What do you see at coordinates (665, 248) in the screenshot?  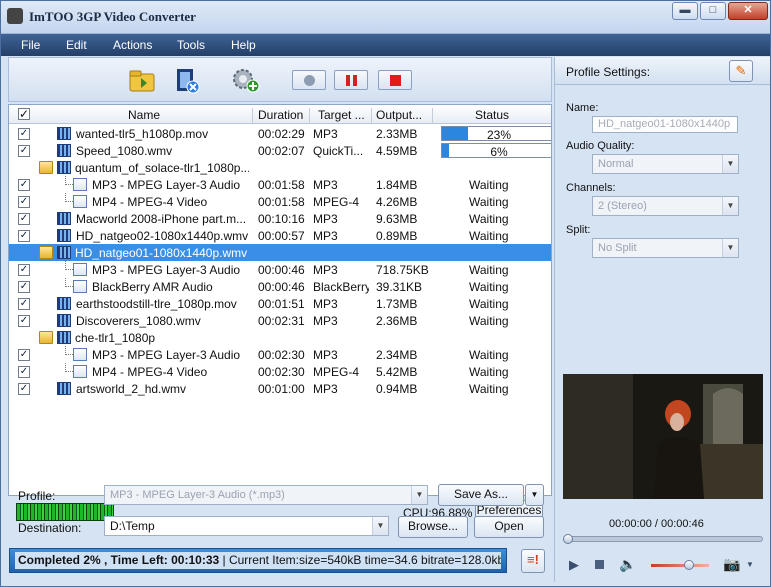 I see `split-select: No Split ▼` at bounding box center [665, 248].